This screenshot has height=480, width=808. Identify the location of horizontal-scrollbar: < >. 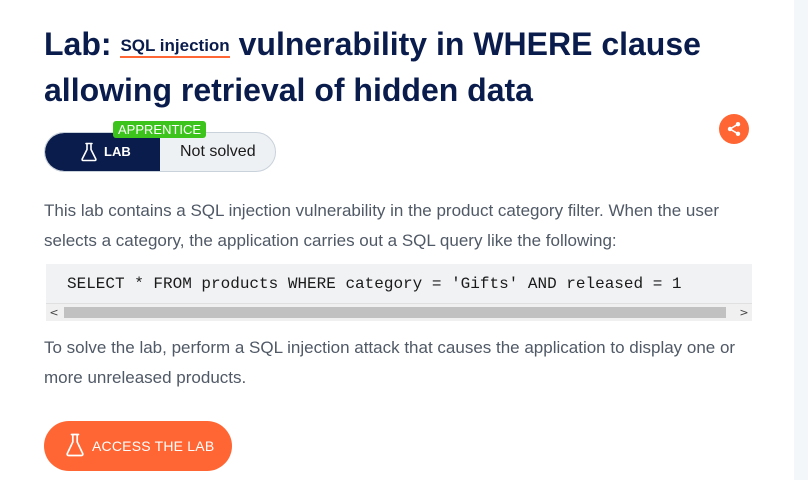
(399, 312).